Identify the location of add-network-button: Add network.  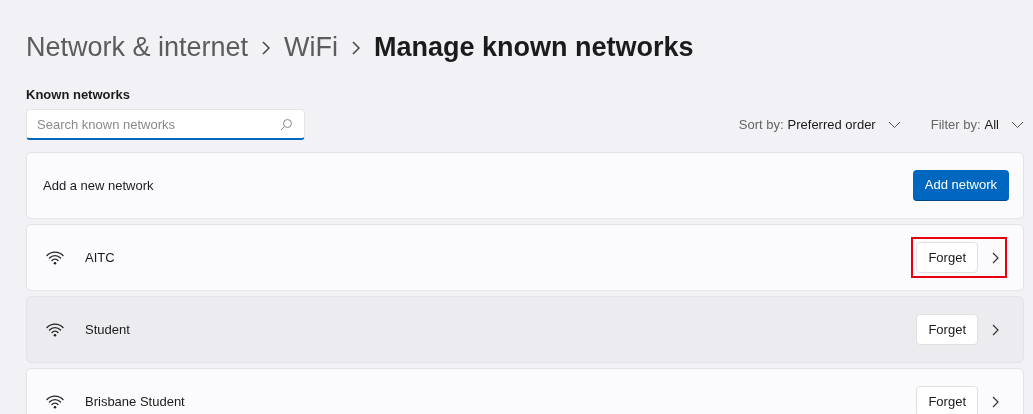
(960, 185).